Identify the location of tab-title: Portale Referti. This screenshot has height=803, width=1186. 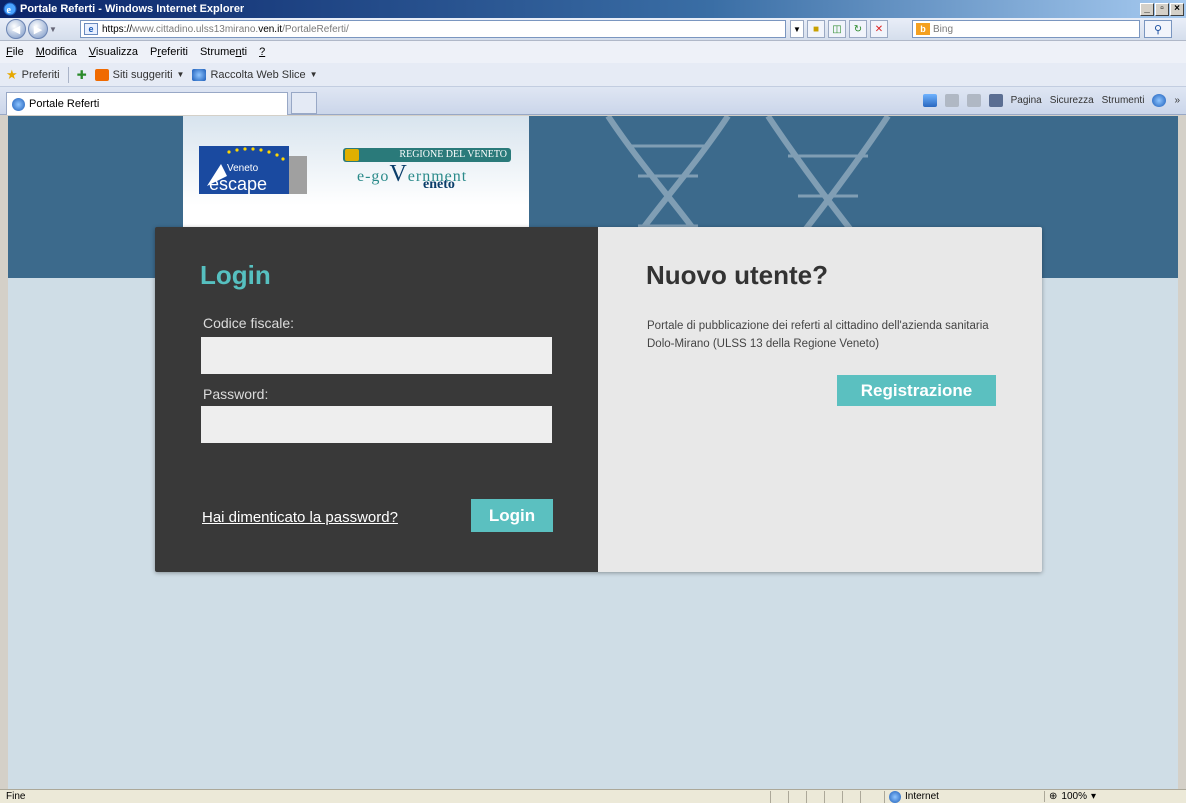
(64, 104).